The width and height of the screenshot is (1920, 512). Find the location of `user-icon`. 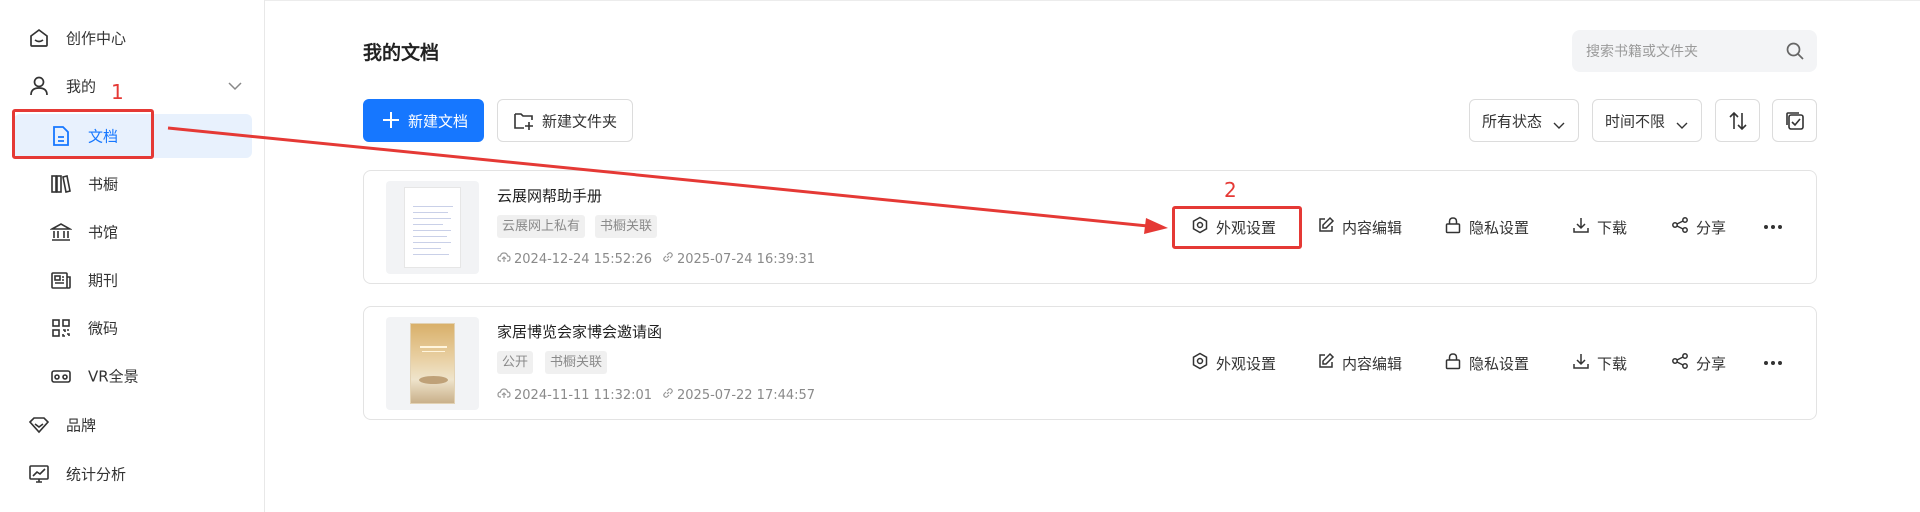

user-icon is located at coordinates (39, 86).